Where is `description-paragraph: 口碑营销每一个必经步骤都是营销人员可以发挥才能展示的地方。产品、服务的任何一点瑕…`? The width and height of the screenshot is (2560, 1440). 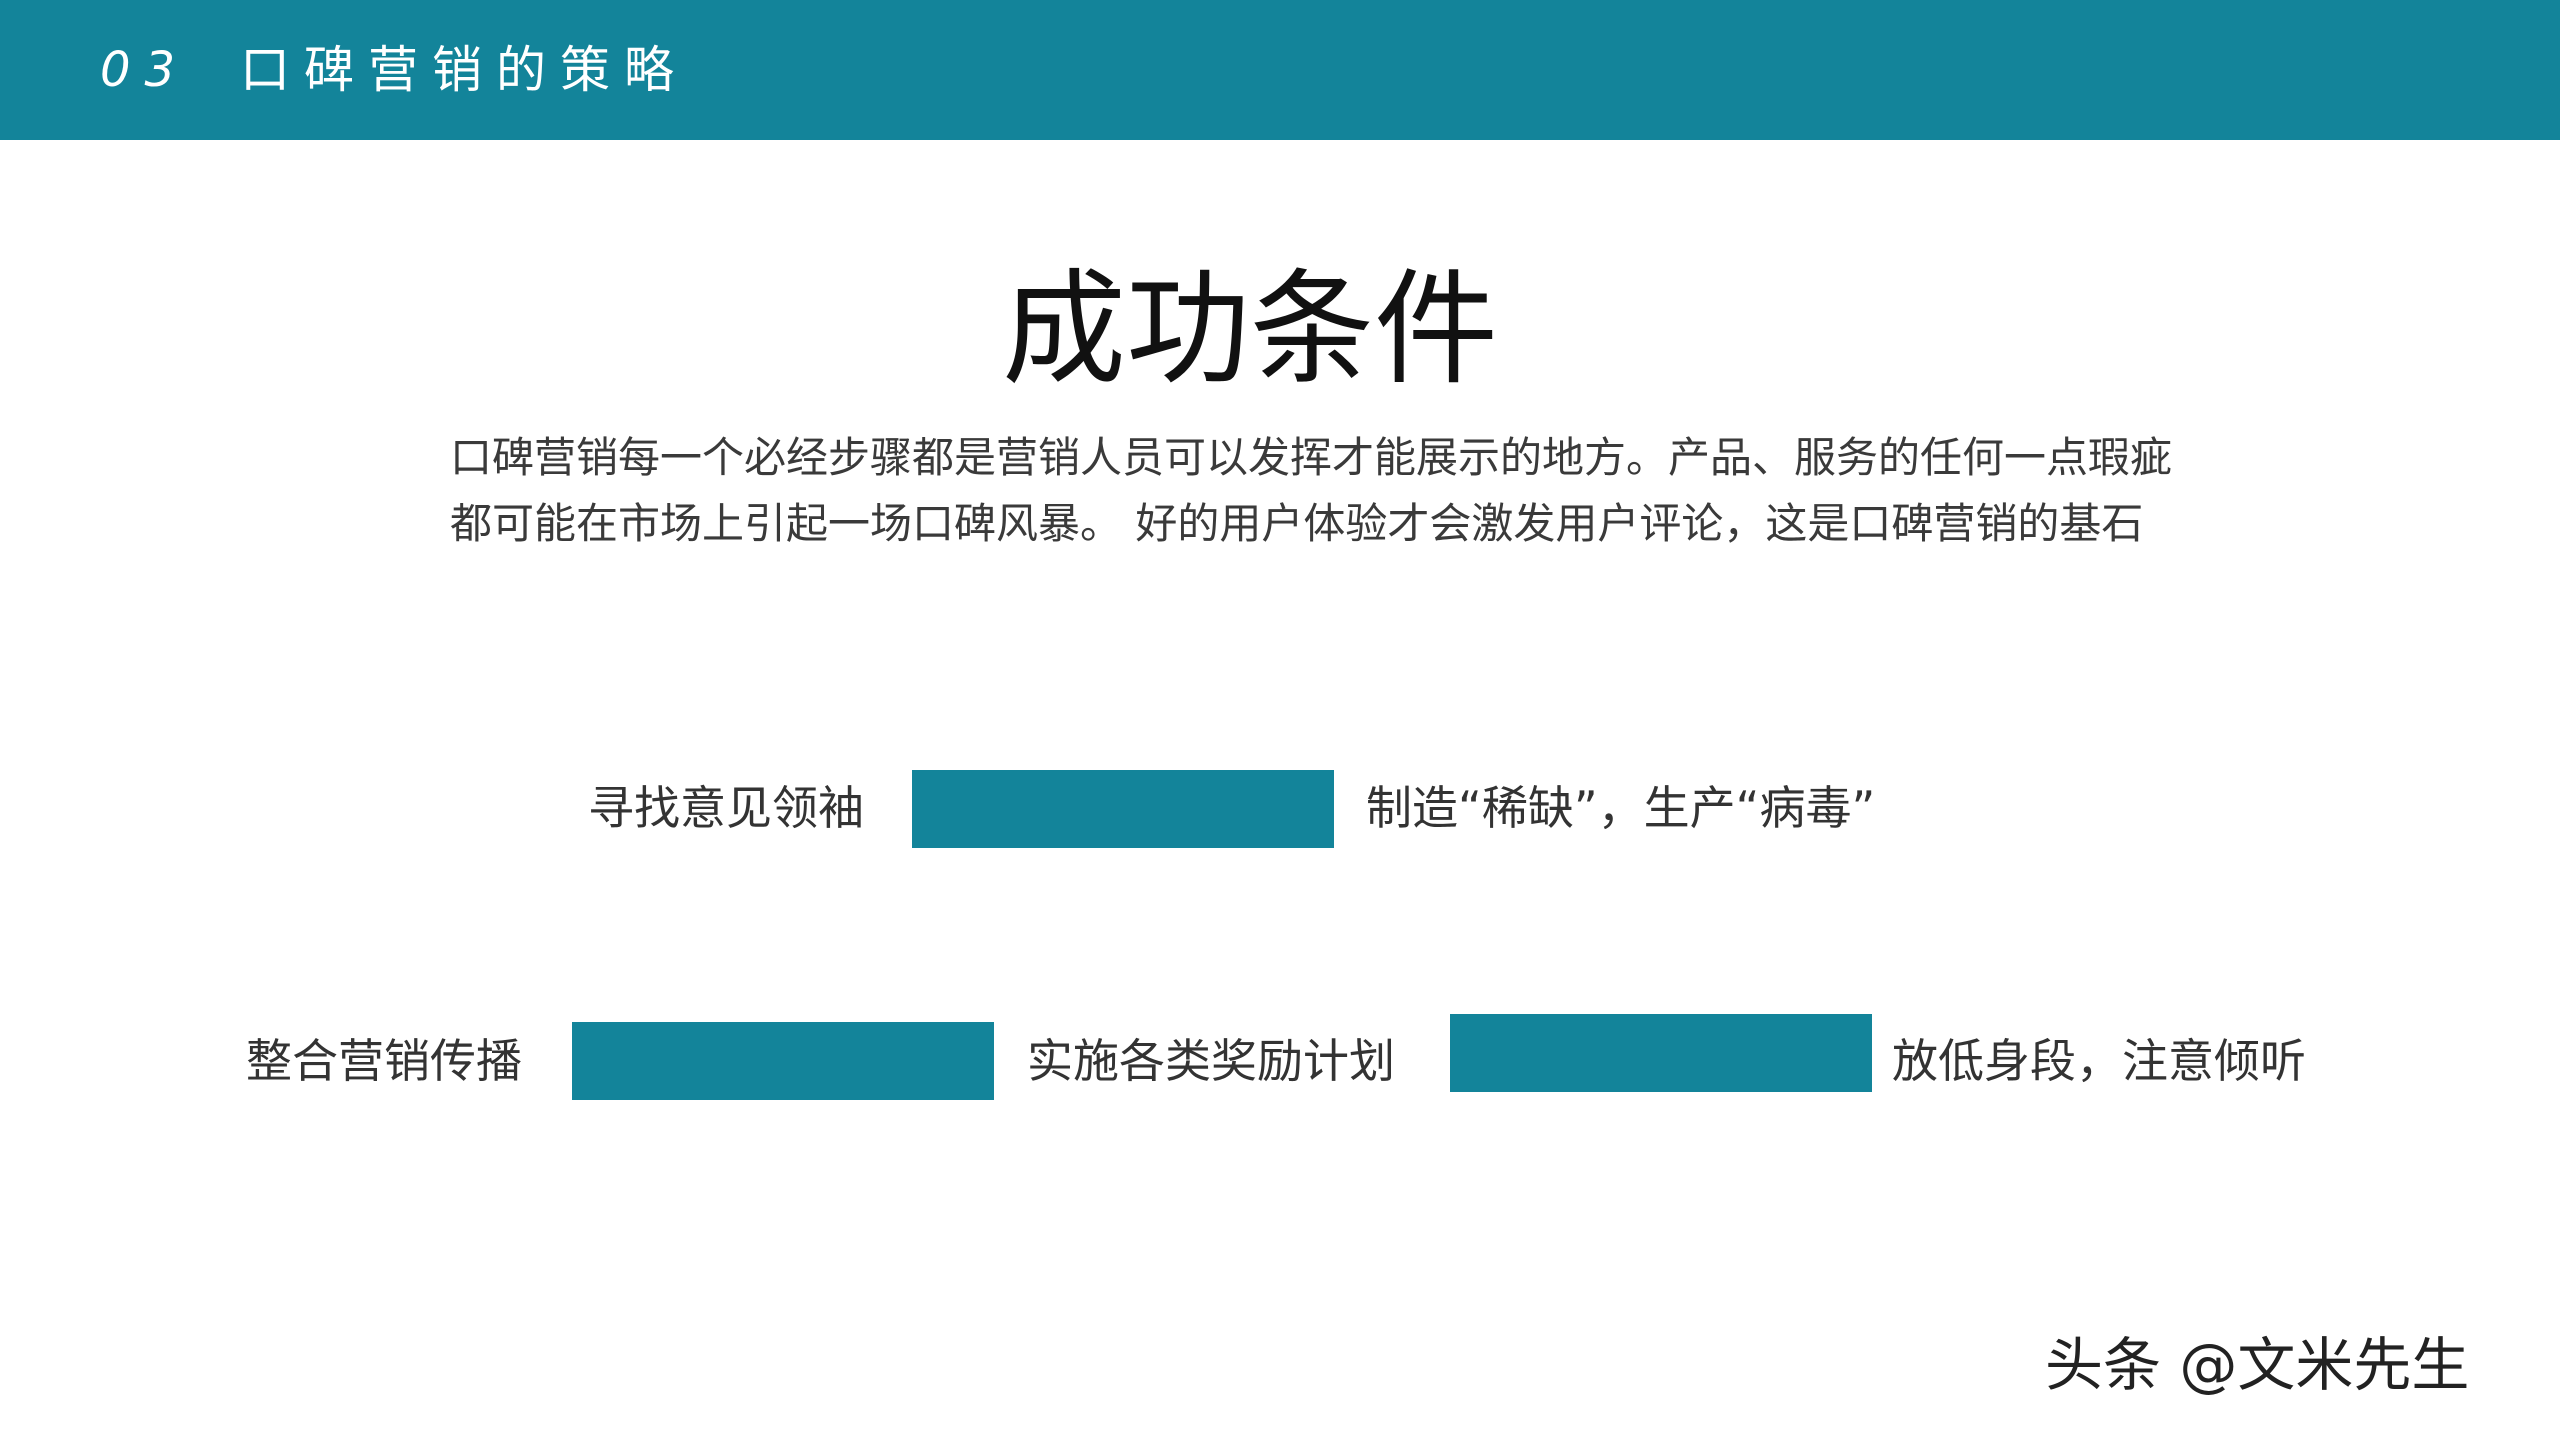
description-paragraph: 口碑营销每一个必经步骤都是营销人员可以发挥才能展示的地方。产品、服务的任何一点瑕… is located at coordinates (1330, 491).